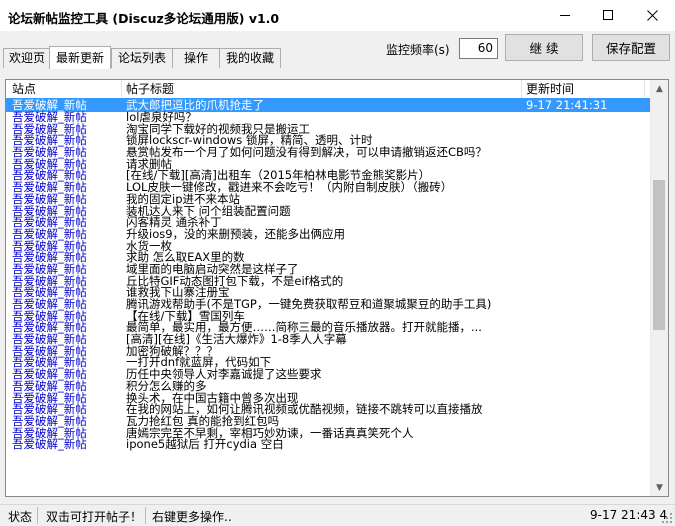  I want to click on column-header-title: 帖子标题, so click(150, 89).